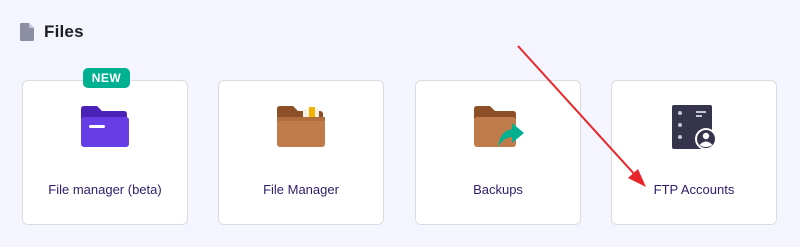 This screenshot has width=800, height=247. Describe the element at coordinates (498, 152) in the screenshot. I see `backups-card: Backups` at that location.